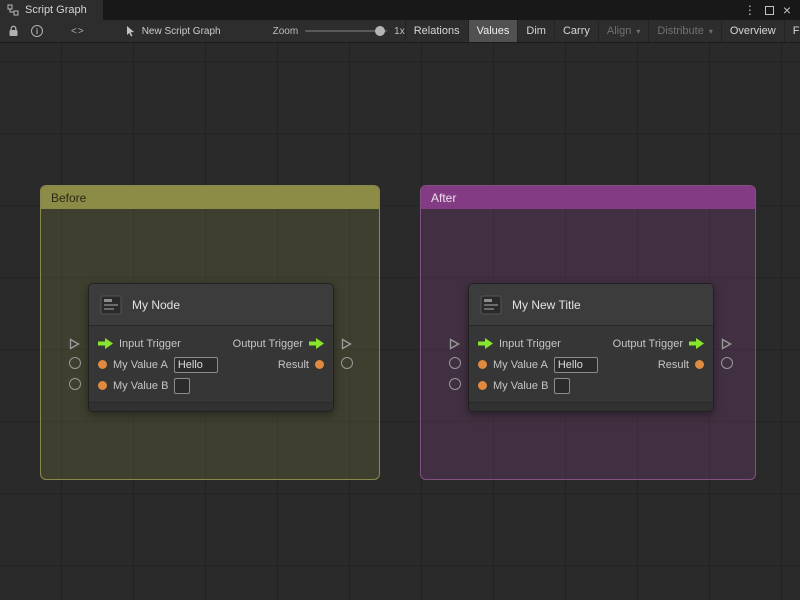 This screenshot has height=600, width=800. What do you see at coordinates (622, 31) in the screenshot?
I see `align-dropdown: Align ▾` at bounding box center [622, 31].